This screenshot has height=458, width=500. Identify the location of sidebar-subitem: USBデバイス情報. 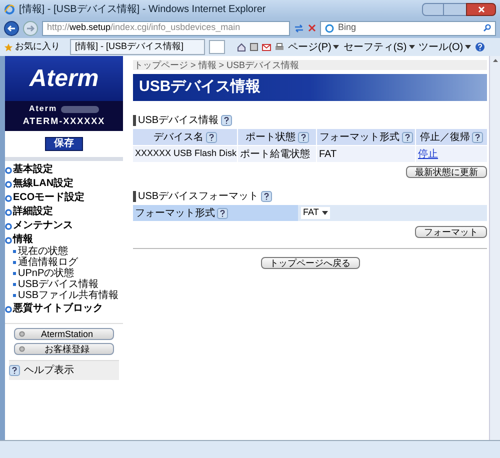
(58, 284).